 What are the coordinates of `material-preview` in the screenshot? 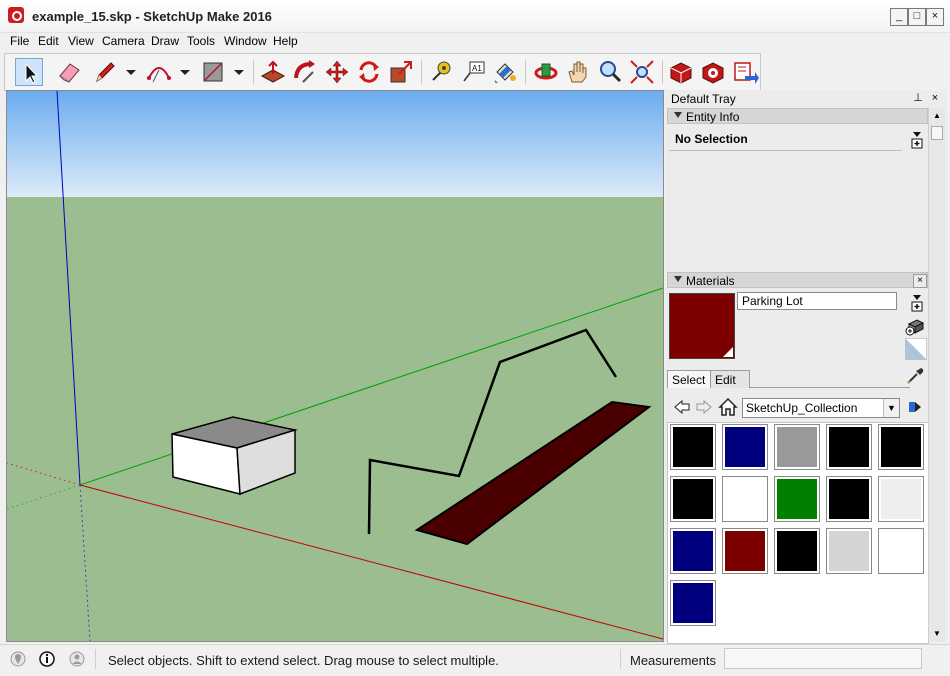 It's located at (702, 326).